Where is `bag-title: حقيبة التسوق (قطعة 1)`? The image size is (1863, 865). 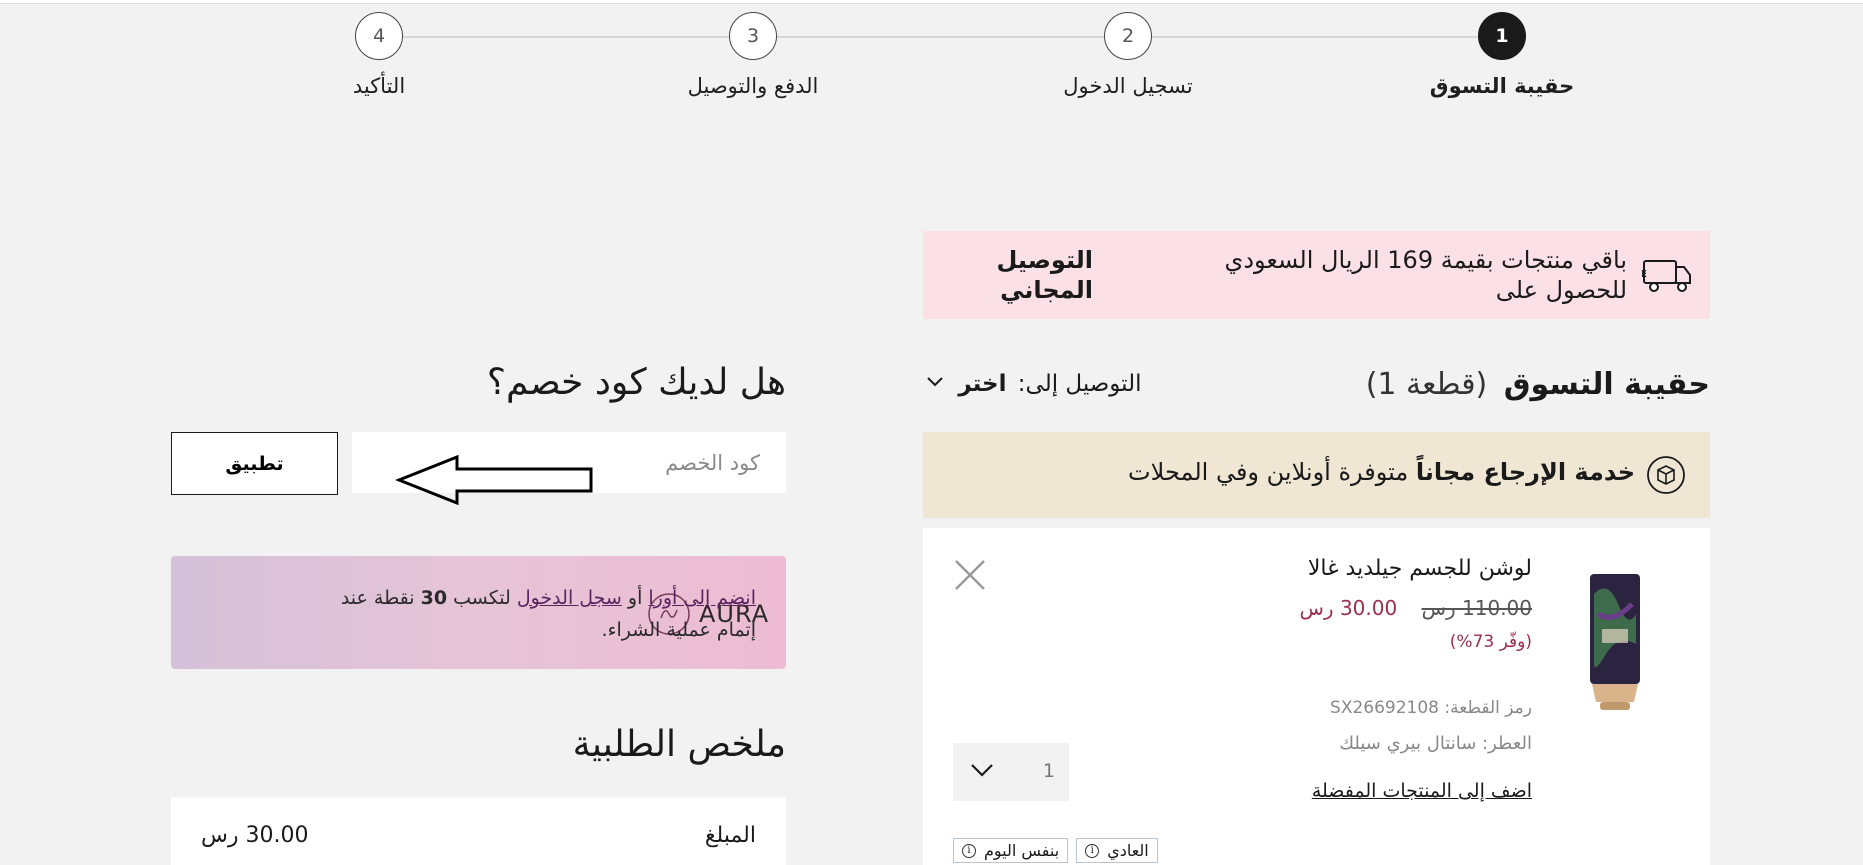
bag-title: حقيبة التسوق (قطعة 1) is located at coordinates (1538, 384).